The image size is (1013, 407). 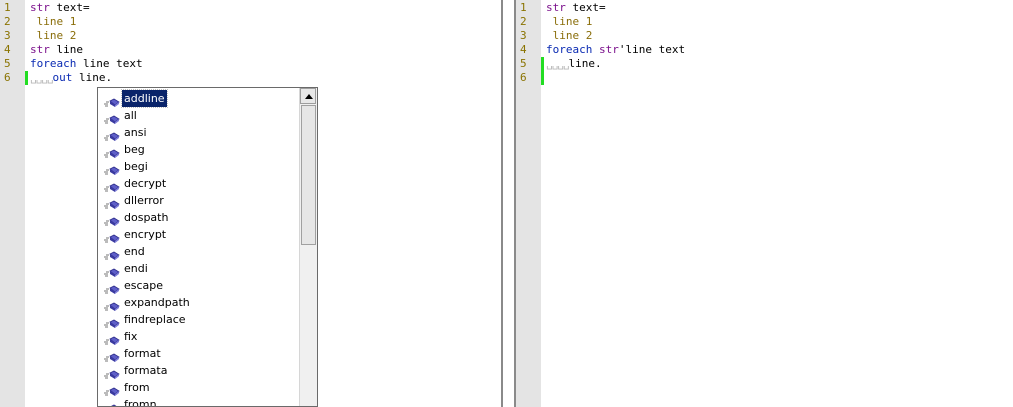 What do you see at coordinates (144, 200) in the screenshot?
I see `autocomplete-item-label: dllerror` at bounding box center [144, 200].